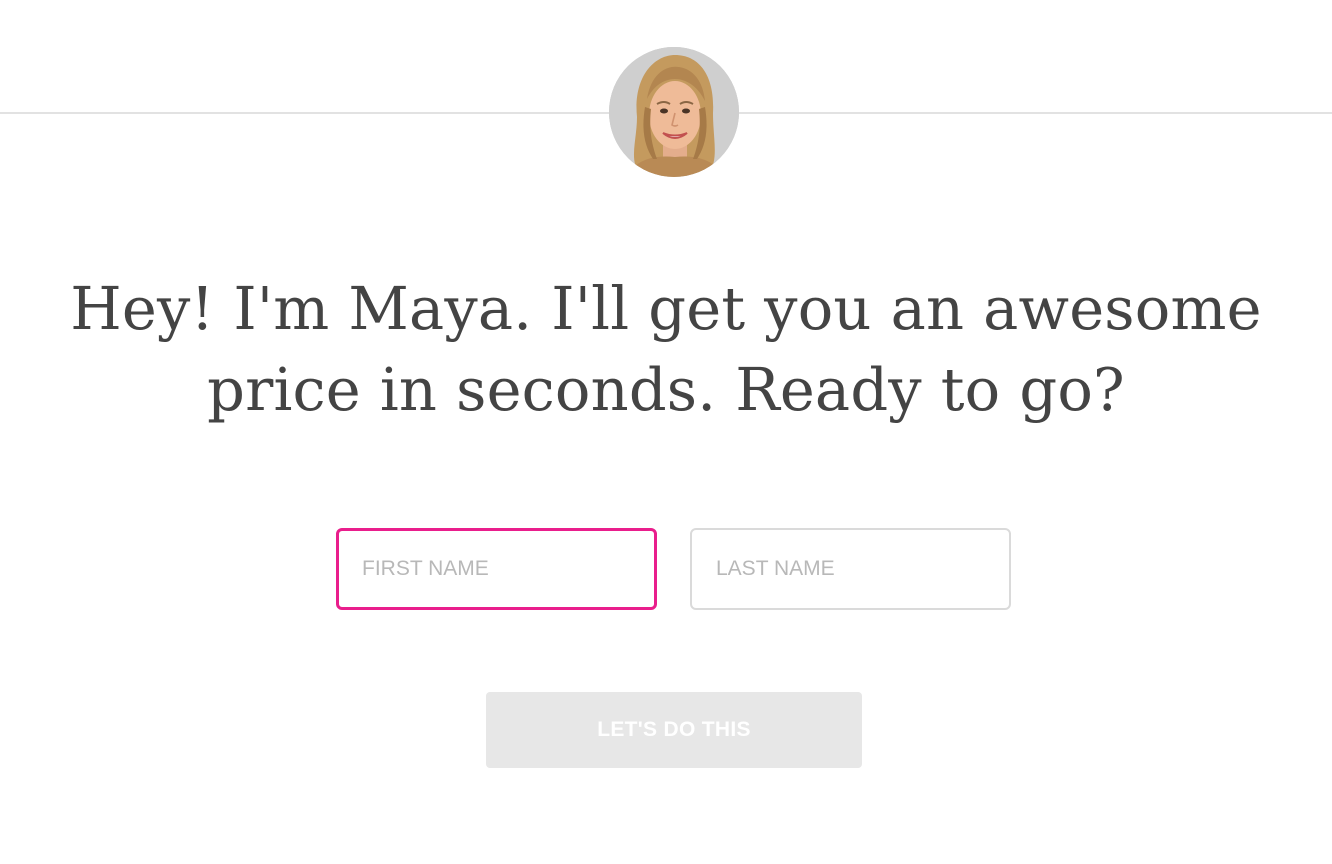 This screenshot has width=1332, height=864. What do you see at coordinates (850, 569) in the screenshot?
I see `last-name-input` at bounding box center [850, 569].